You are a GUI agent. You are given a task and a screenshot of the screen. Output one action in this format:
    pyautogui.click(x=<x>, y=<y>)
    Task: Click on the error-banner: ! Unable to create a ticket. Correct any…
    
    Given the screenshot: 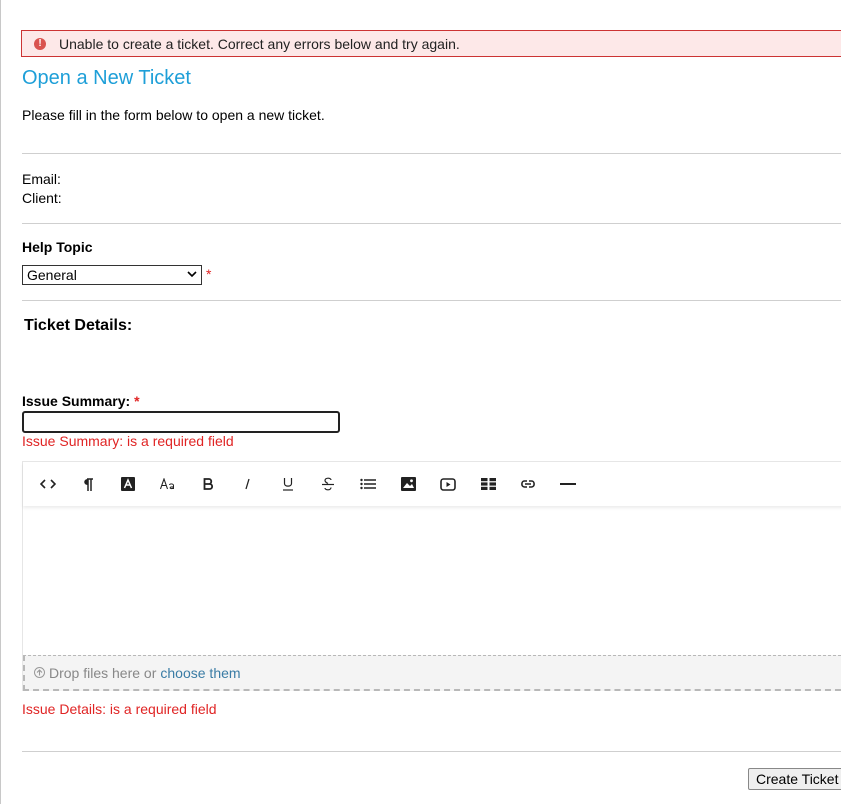 What is the action you would take?
    pyautogui.click(x=431, y=43)
    